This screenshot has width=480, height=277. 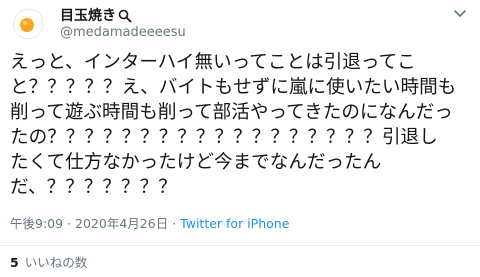 What do you see at coordinates (93, 187) in the screenshot?
I see `tweet-text-line: だ、？？？？？？？` at bounding box center [93, 187].